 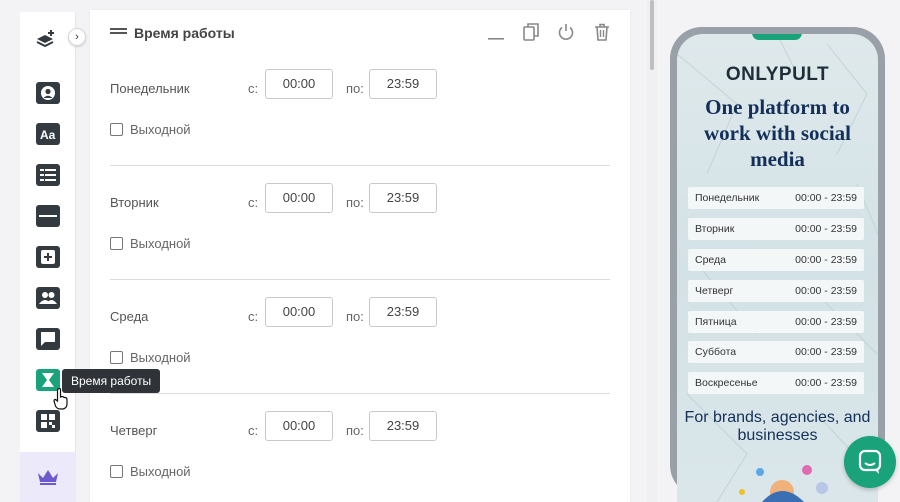 I want to click on brand-name: ONLYPULT, so click(x=777, y=74).